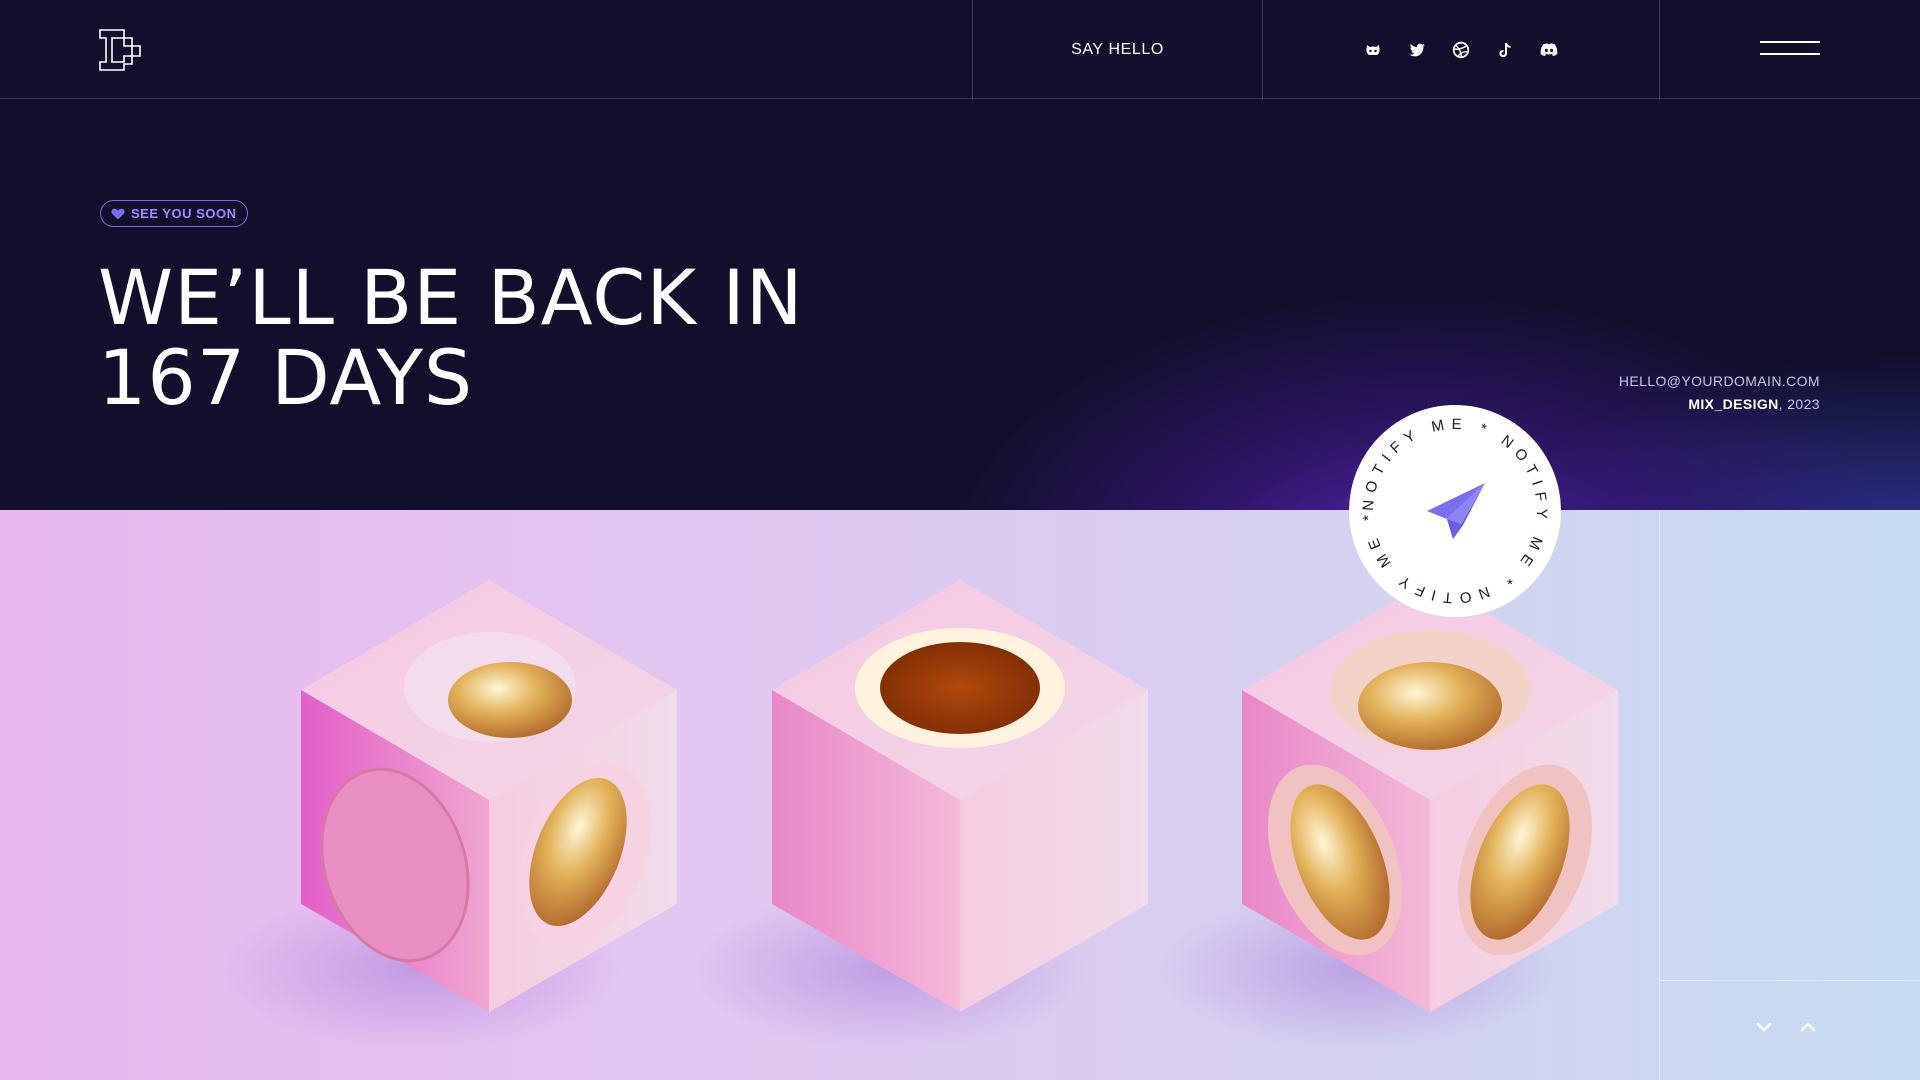 The image size is (1920, 1080). I want to click on say-hello-link: SAY HELLO, so click(1117, 49).